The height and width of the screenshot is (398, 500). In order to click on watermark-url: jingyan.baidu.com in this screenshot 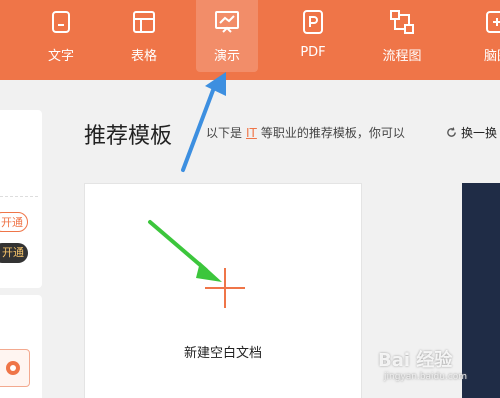, I will do `click(426, 377)`.